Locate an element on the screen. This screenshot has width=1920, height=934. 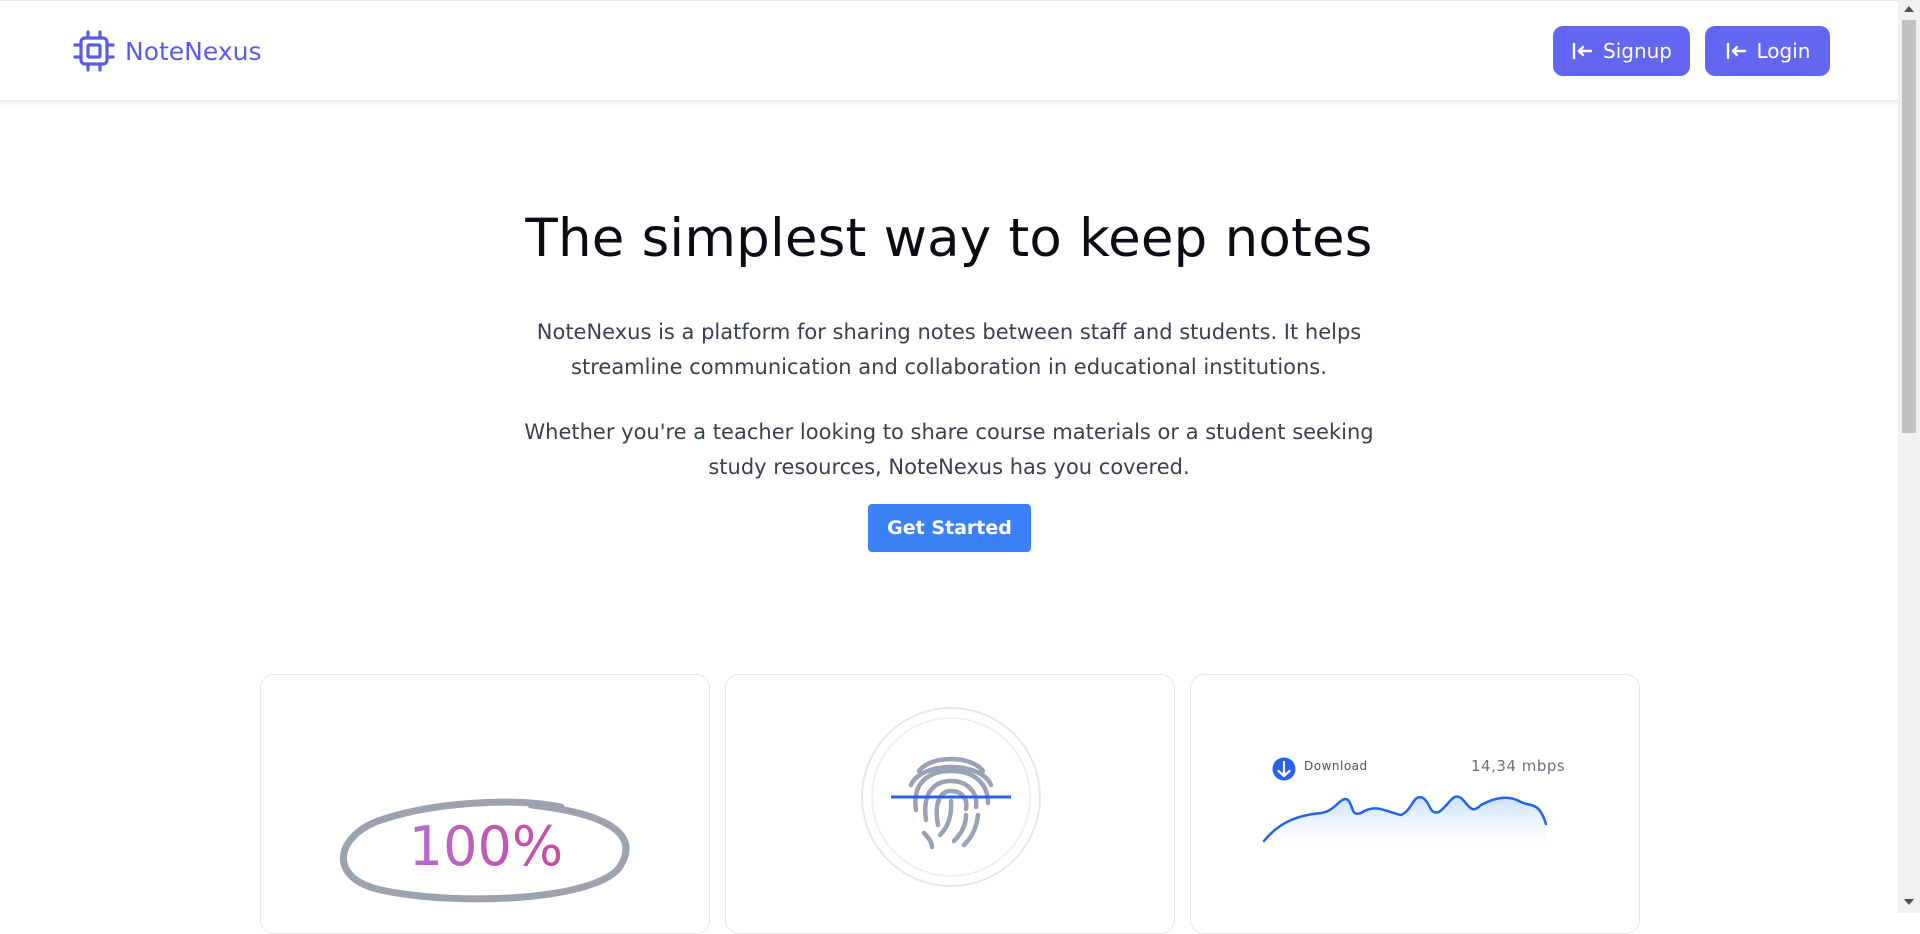
signup-label: Signup is located at coordinates (1637, 51).